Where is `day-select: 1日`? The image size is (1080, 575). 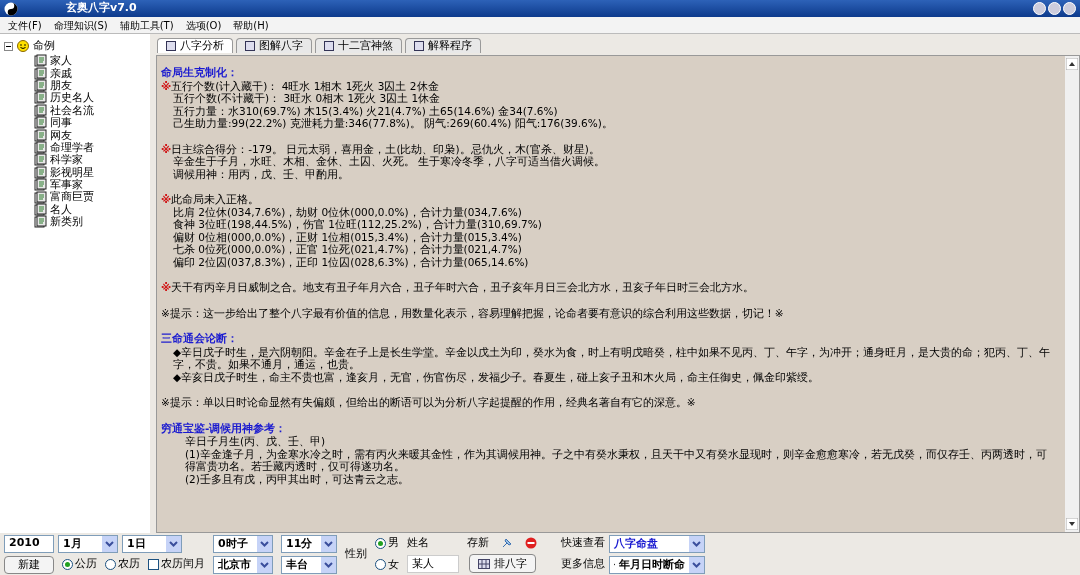 day-select: 1日 is located at coordinates (152, 543).